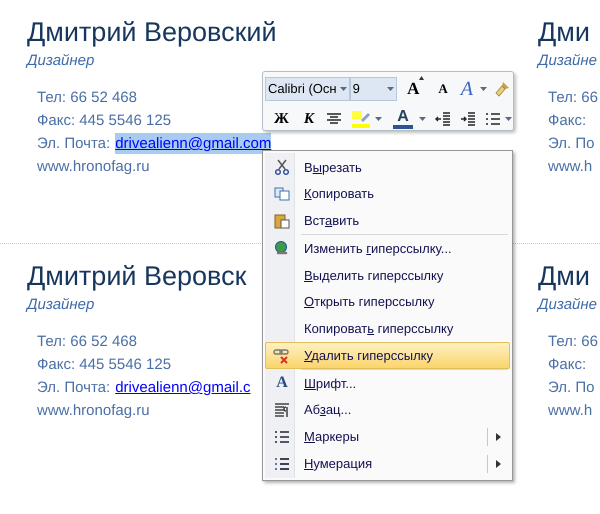 Image resolution: width=600 pixels, height=514 pixels. Describe the element at coordinates (387, 275) in the screenshot. I see `menu-item: Выделить гиперссылку` at that location.